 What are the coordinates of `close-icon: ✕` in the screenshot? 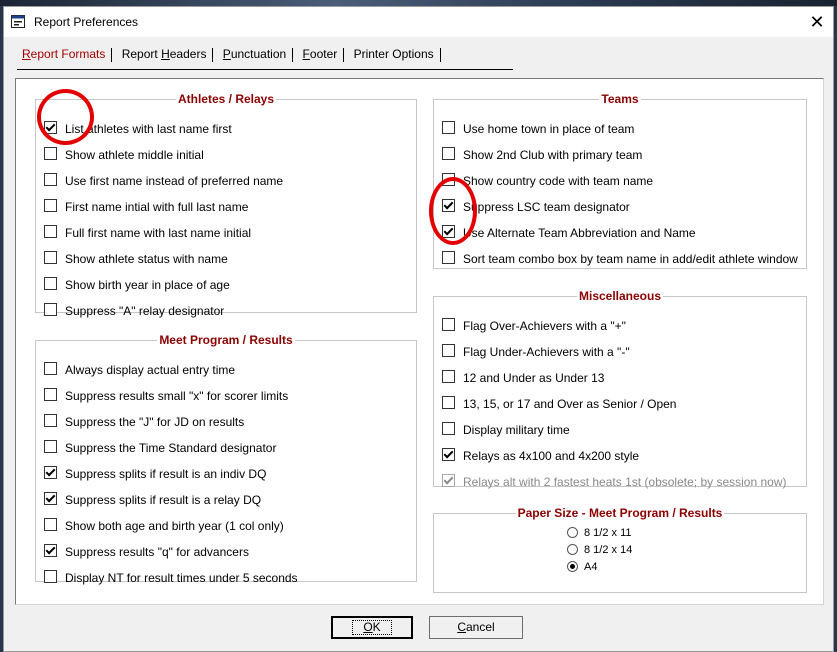 It's located at (817, 22).